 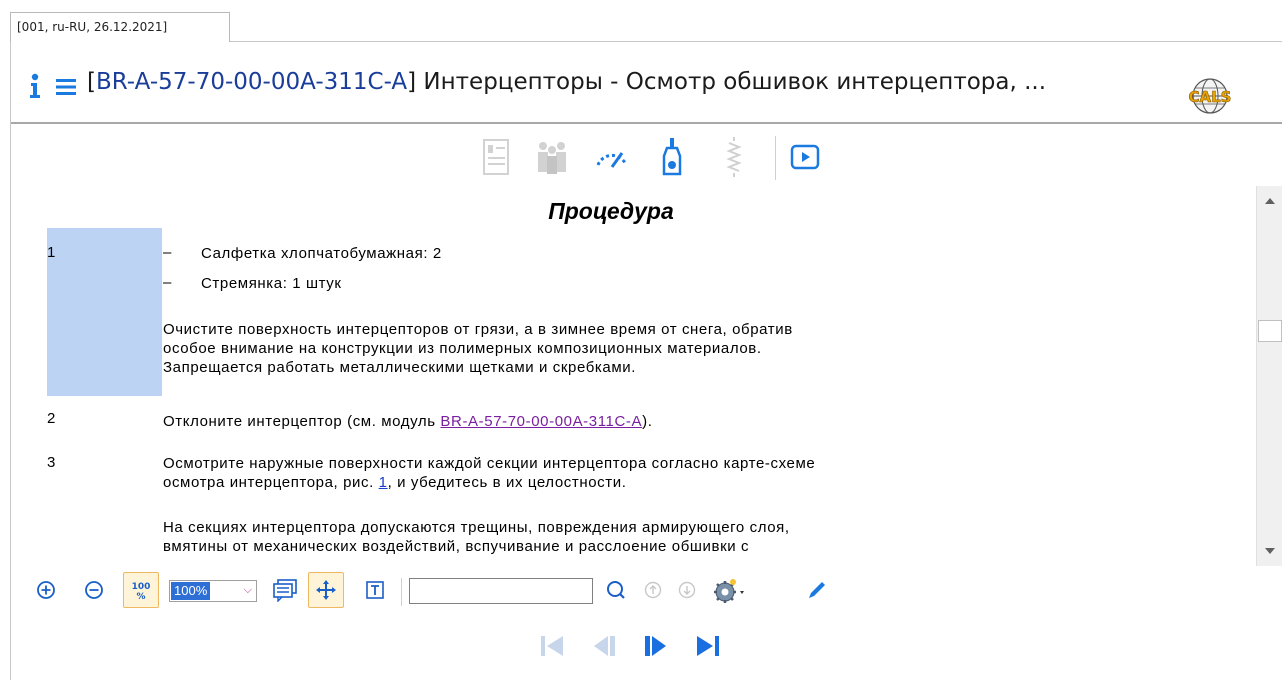 What do you see at coordinates (120, 27) in the screenshot?
I see `document-tab: [001, ru-RU, 26.12.2021]` at bounding box center [120, 27].